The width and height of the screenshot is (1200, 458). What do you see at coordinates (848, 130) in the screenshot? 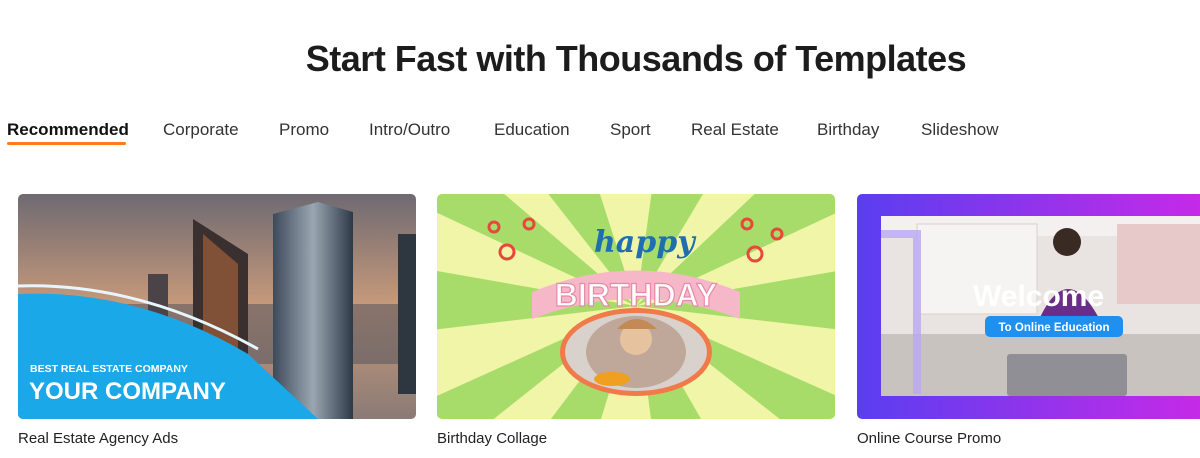
I see `tab-birthday: Birthday` at bounding box center [848, 130].